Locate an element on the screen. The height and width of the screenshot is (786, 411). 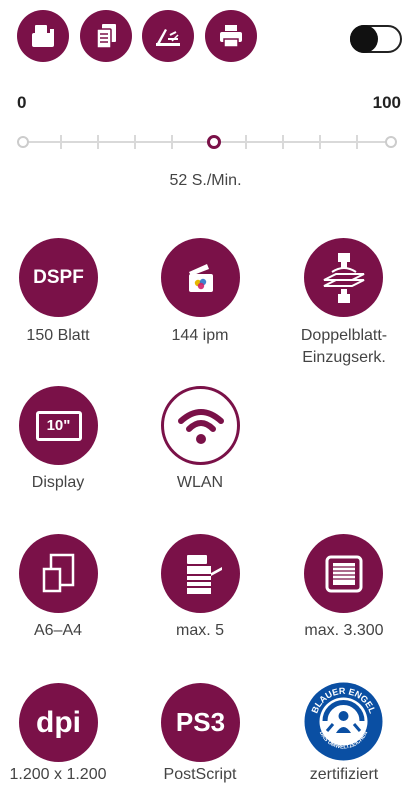
double-feed-feature-icon is located at coordinates (343, 277).